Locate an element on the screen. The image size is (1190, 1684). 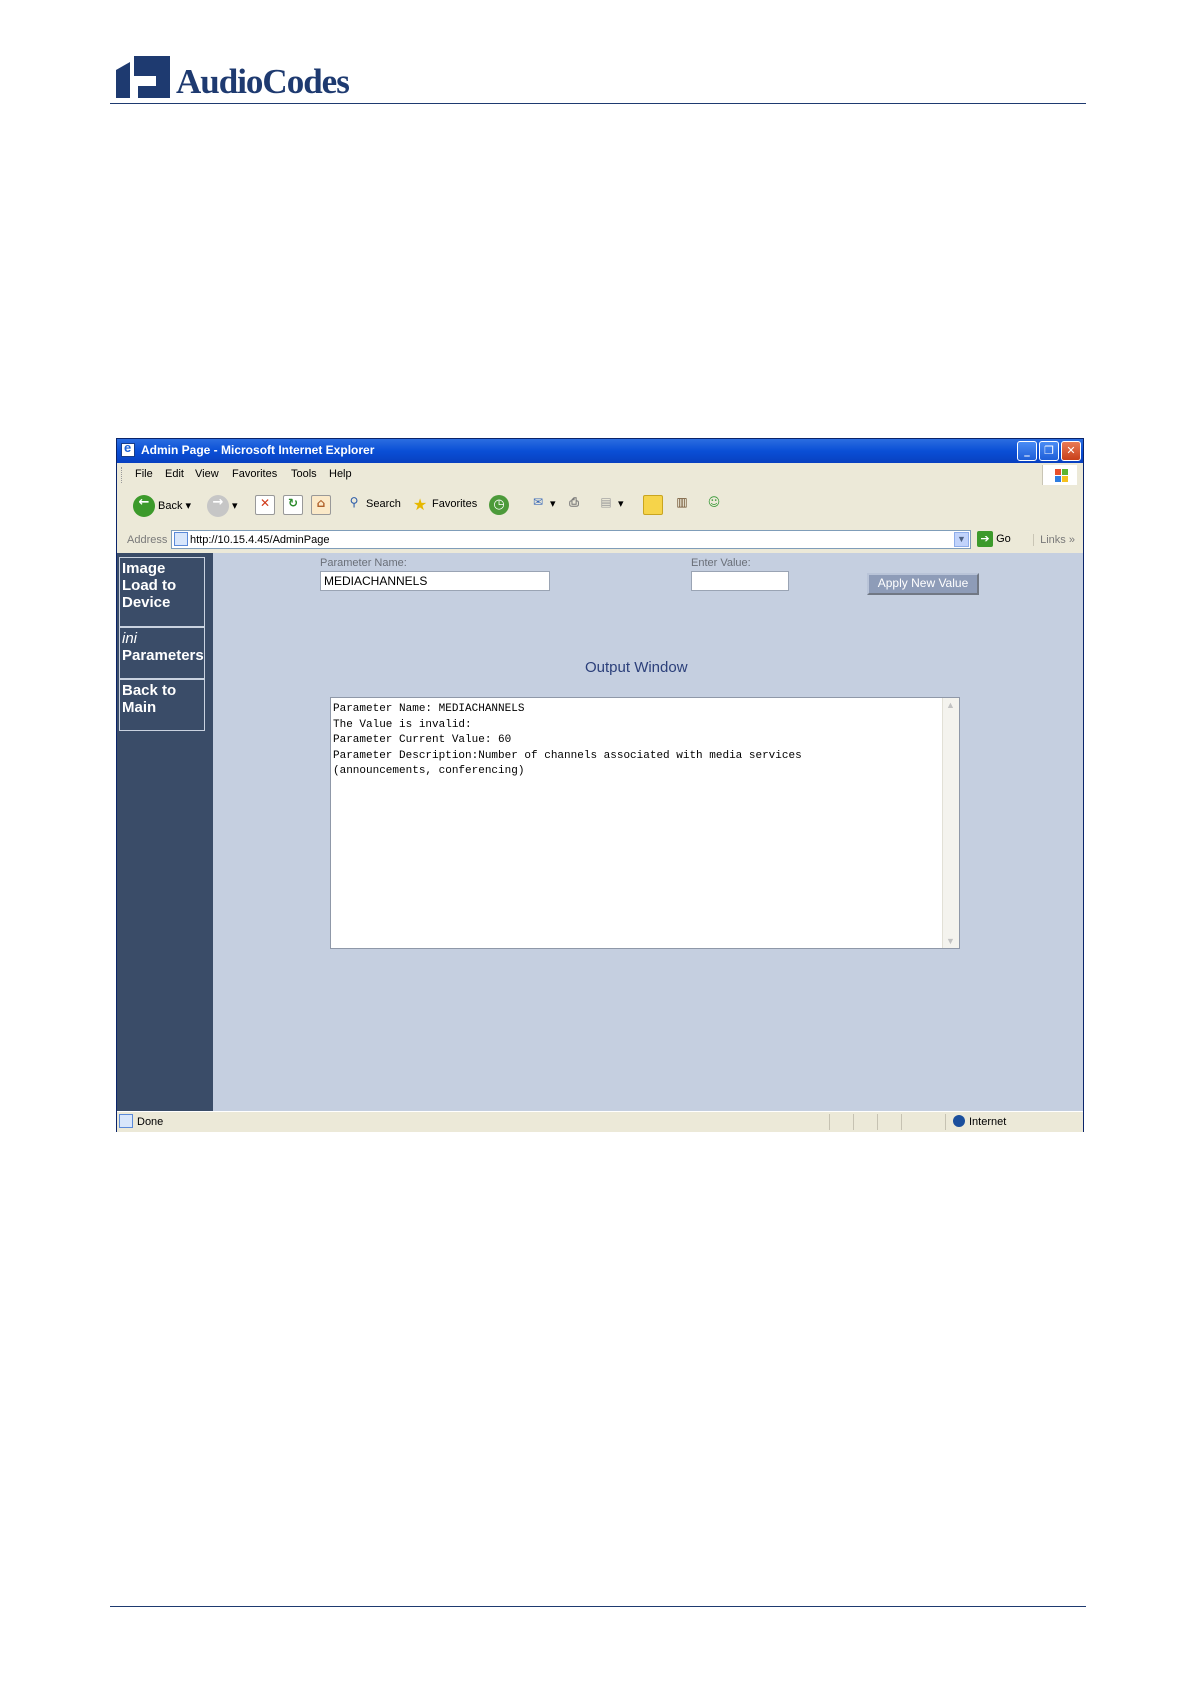
scroll-up-icon: ▲ is located at coordinates (950, 705).